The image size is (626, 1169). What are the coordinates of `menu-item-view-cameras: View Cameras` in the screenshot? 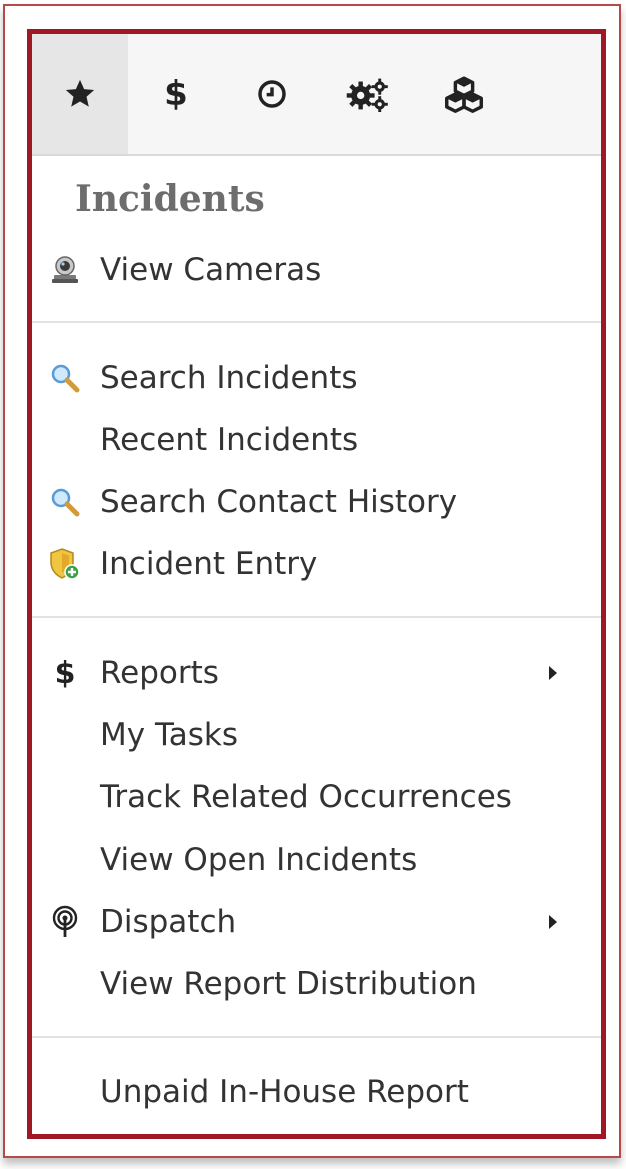 It's located at (316, 270).